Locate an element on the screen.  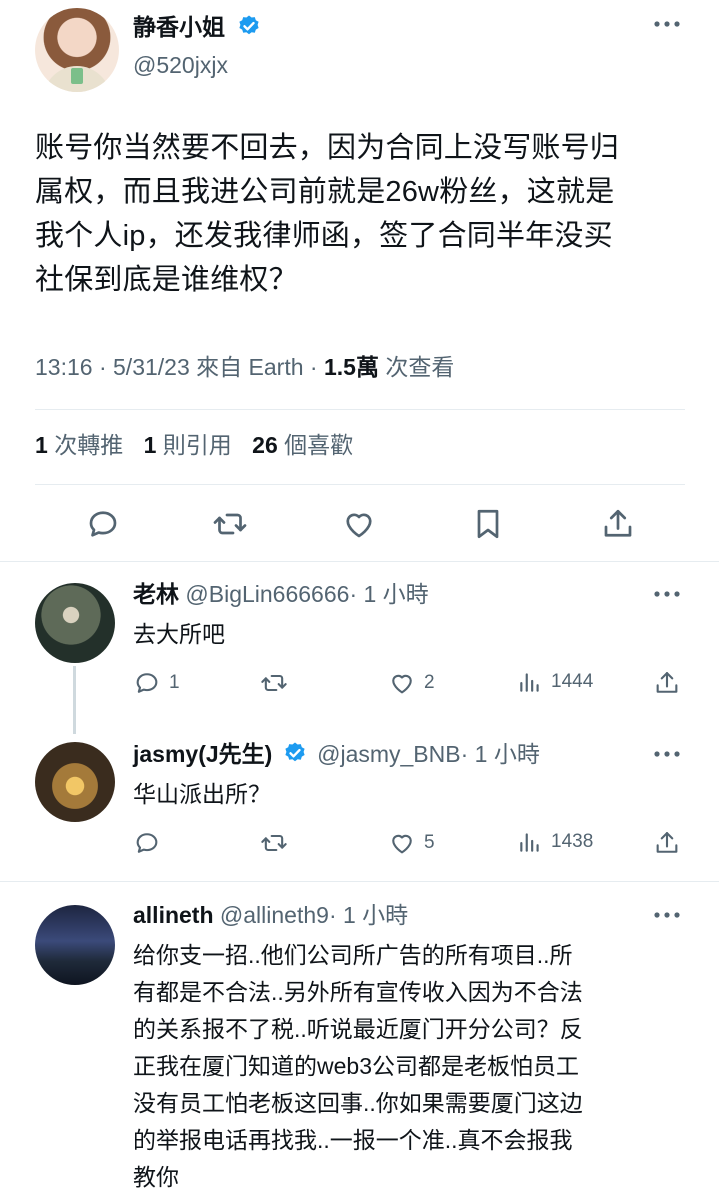
reply-text-line: 给你支一招..他们公司所广告的所有项目..所 is located at coordinates (353, 955).